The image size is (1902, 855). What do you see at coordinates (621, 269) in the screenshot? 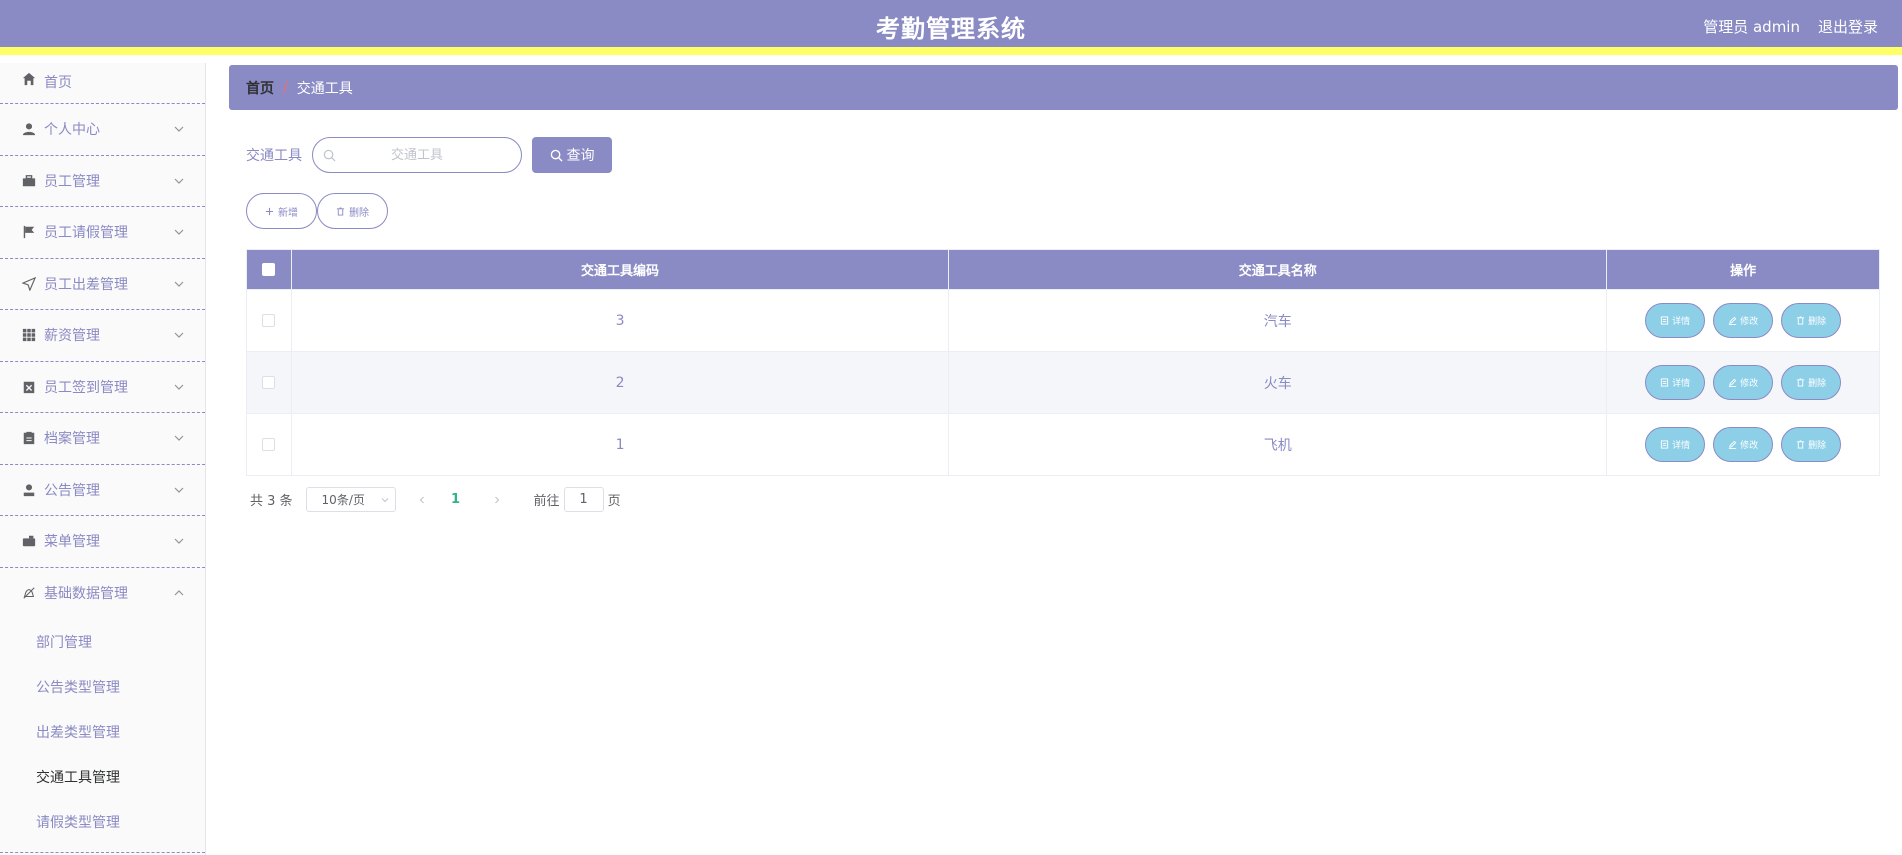
I see `column-header-code: 交通工具编码` at bounding box center [621, 269].